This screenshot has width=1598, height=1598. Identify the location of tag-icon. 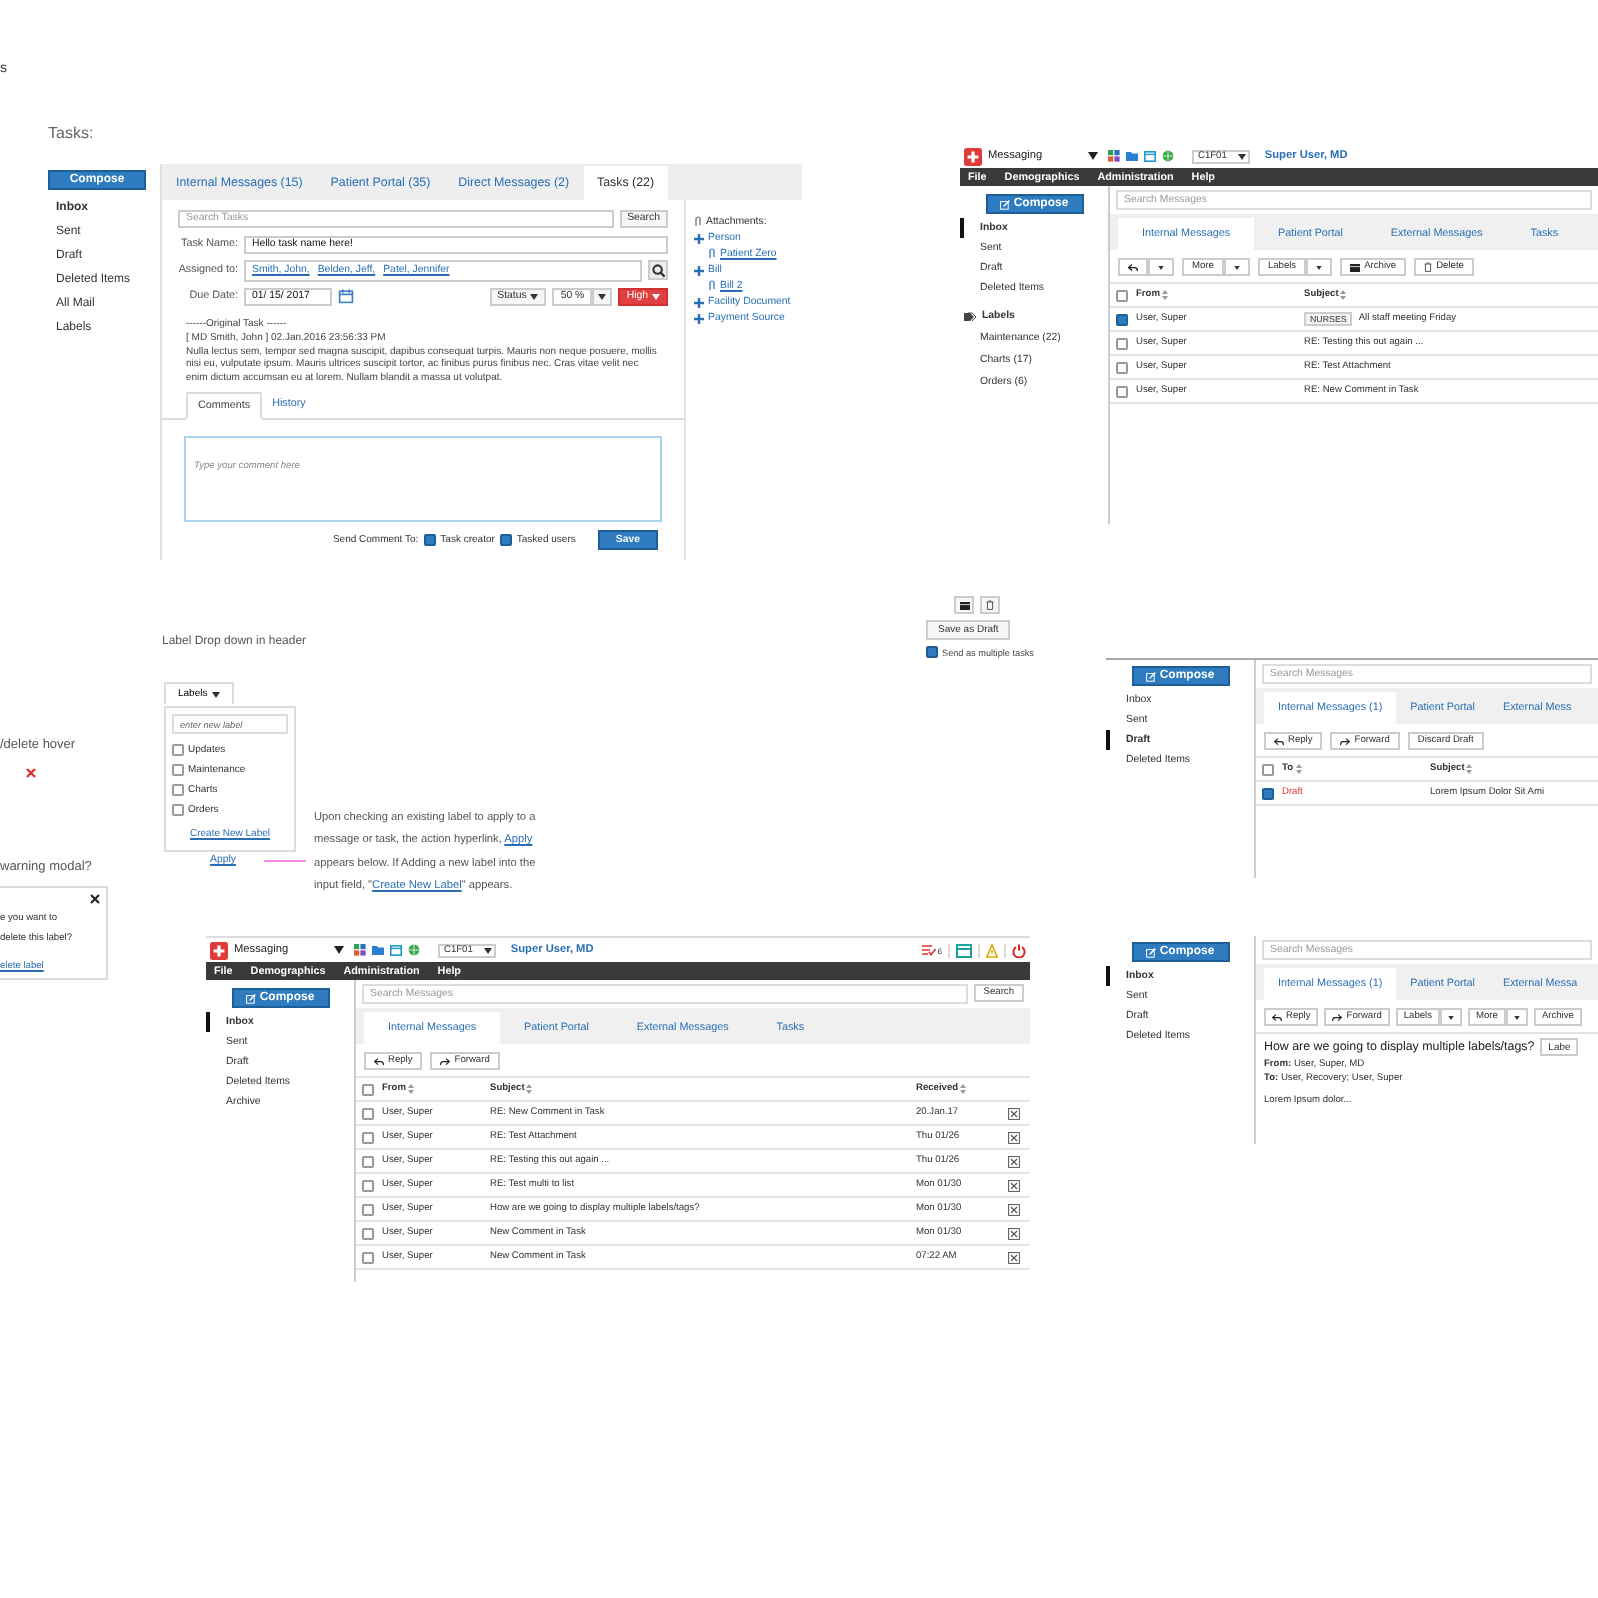
(971, 316).